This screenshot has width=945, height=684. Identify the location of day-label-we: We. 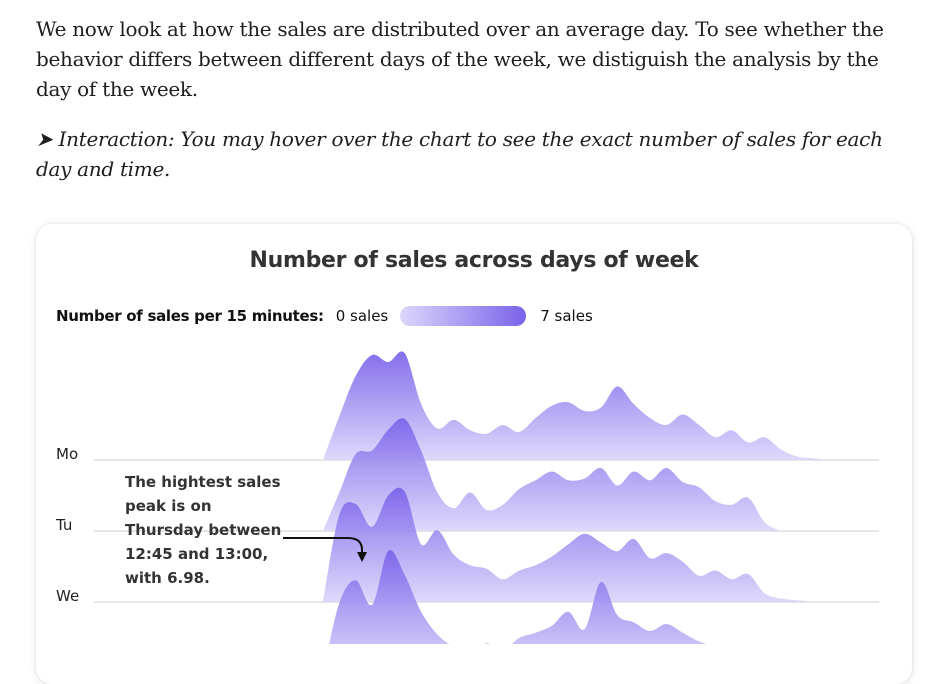
(67, 596).